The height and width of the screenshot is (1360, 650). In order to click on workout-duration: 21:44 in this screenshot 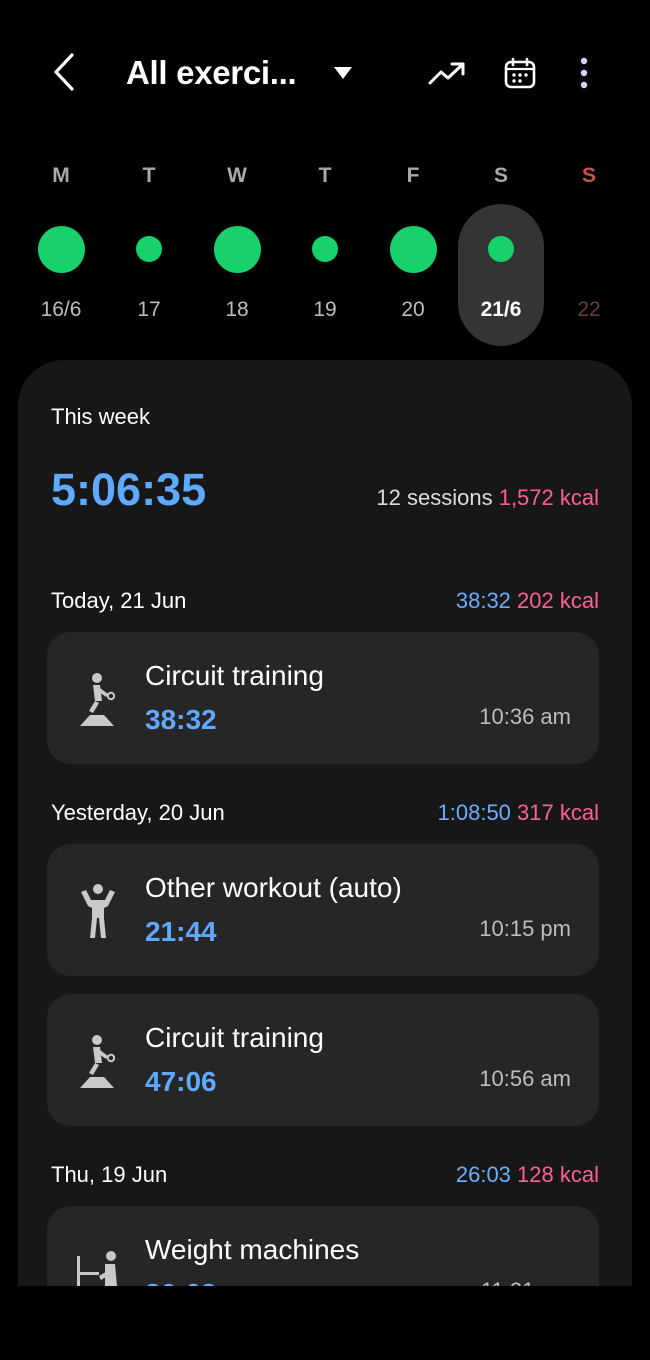, I will do `click(181, 931)`.